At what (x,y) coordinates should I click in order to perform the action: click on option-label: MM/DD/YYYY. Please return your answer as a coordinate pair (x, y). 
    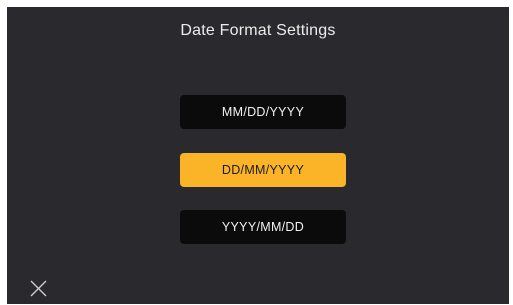
    Looking at the image, I should click on (263, 112).